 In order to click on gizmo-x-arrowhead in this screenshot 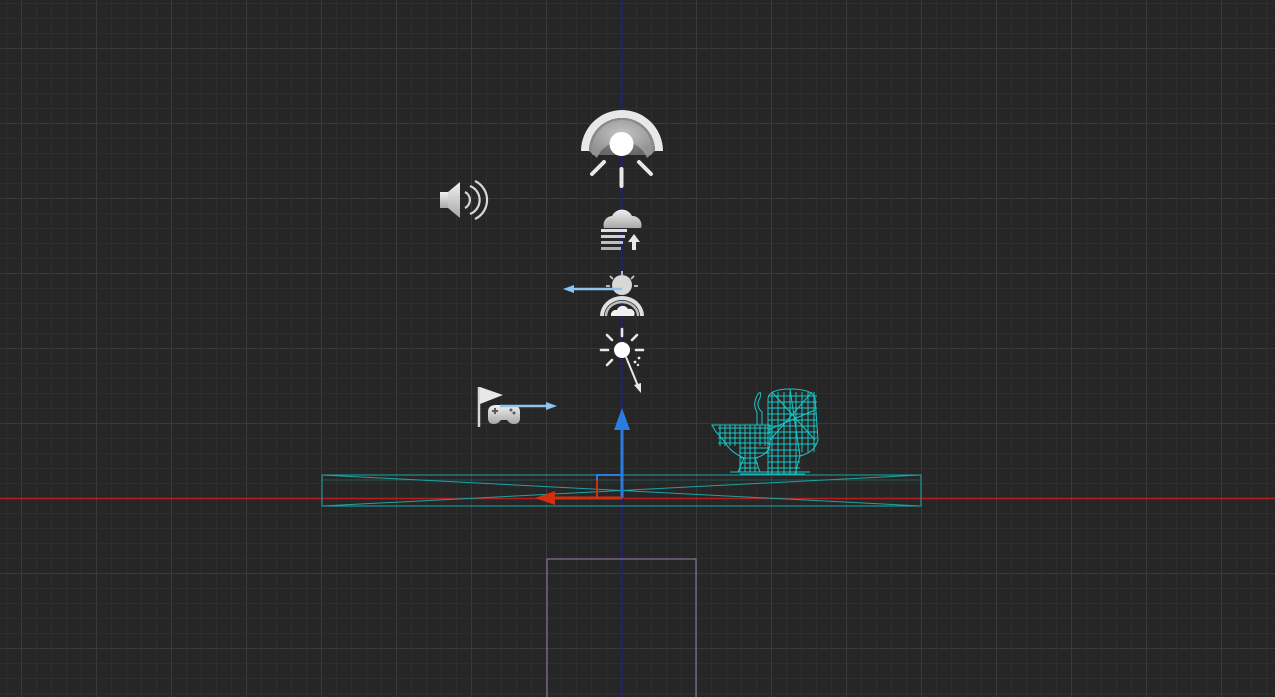, I will do `click(545, 498)`.